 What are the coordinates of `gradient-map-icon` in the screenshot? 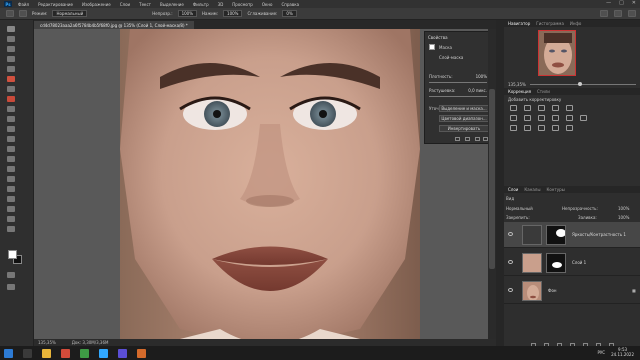 It's located at (555, 128).